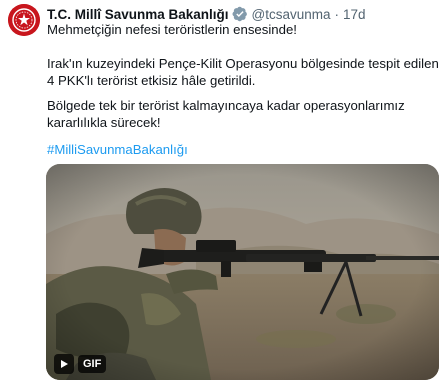 This screenshot has width=445, height=392. What do you see at coordinates (354, 14) in the screenshot?
I see `timestamp: 17d` at bounding box center [354, 14].